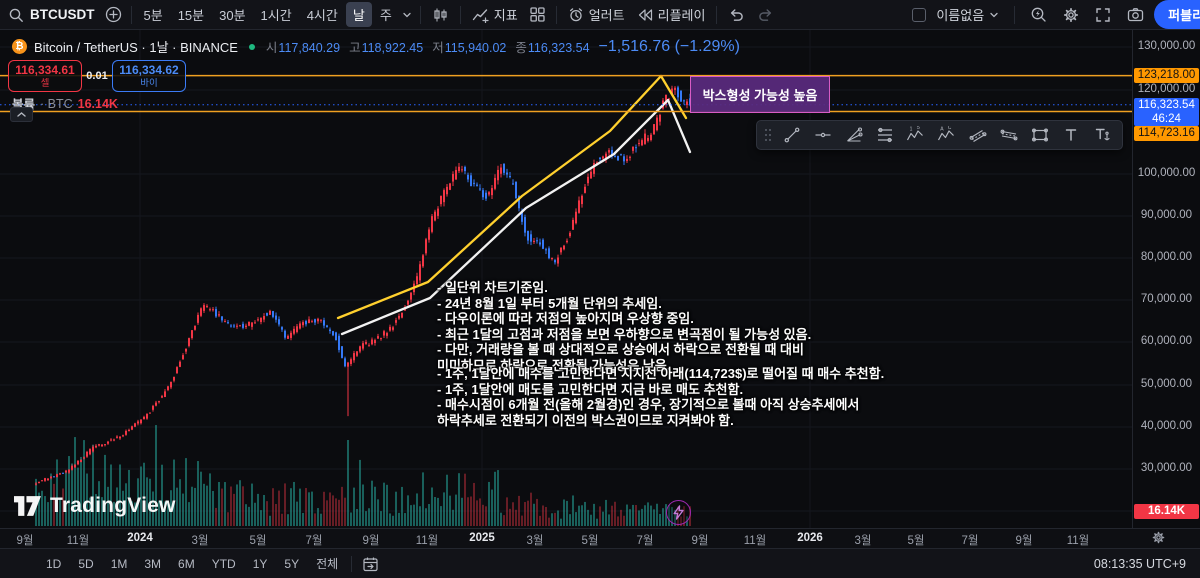 This screenshot has height=578, width=1200. What do you see at coordinates (200, 563) in the screenshot?
I see `range-group: 1D 5D 1M 3M 6M YTD 1Y 5Y 전체` at bounding box center [200, 563].